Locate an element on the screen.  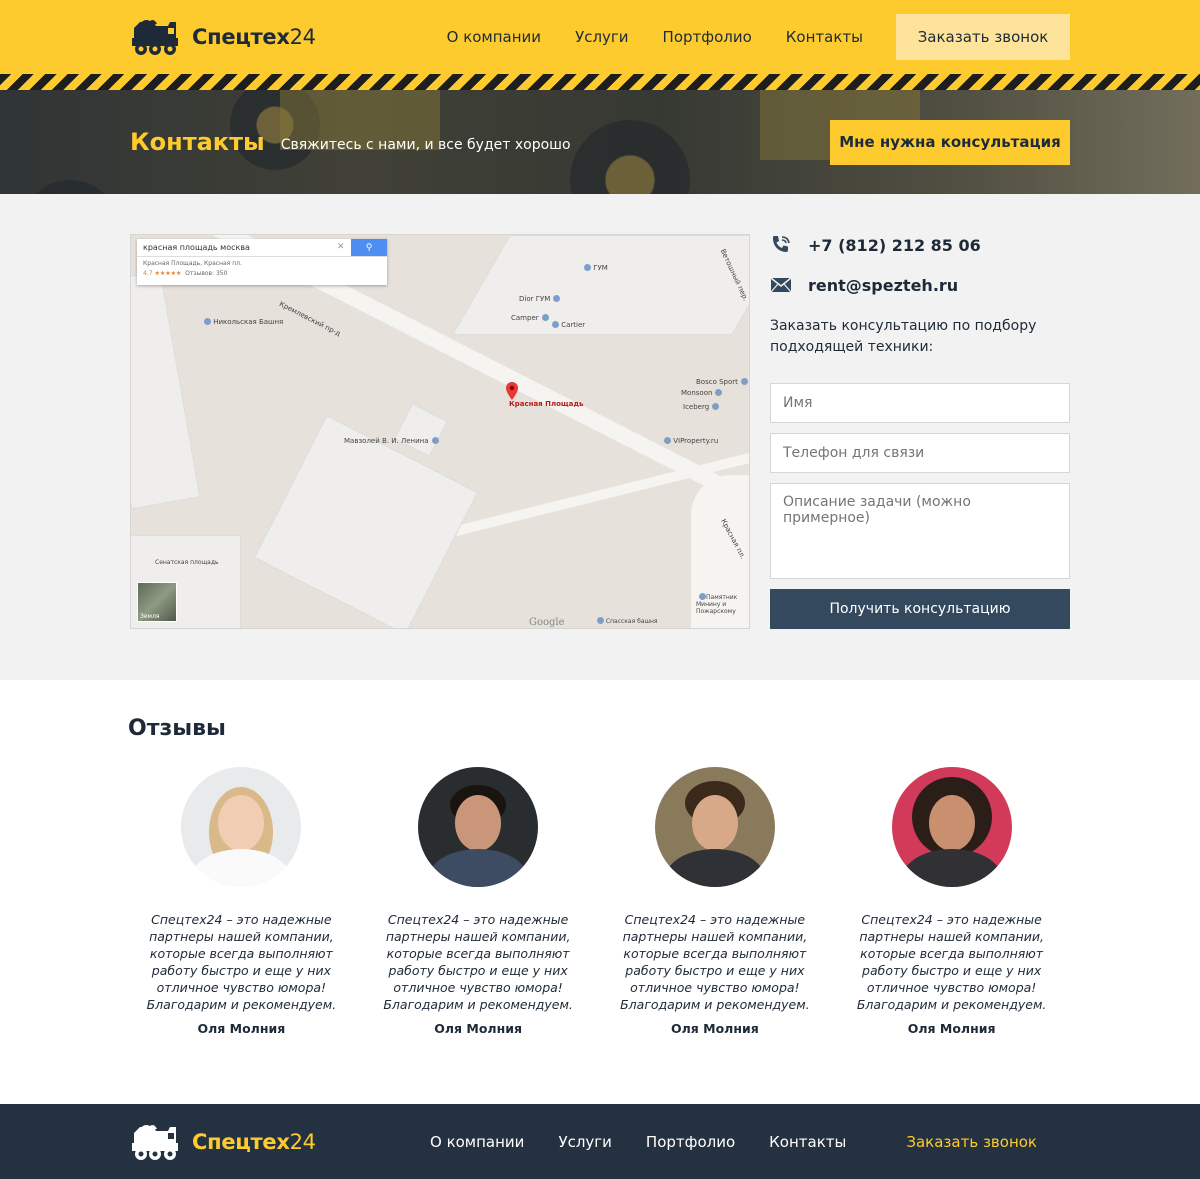
map-label-red-square: Красная Площадь is located at coordinates (546, 404).